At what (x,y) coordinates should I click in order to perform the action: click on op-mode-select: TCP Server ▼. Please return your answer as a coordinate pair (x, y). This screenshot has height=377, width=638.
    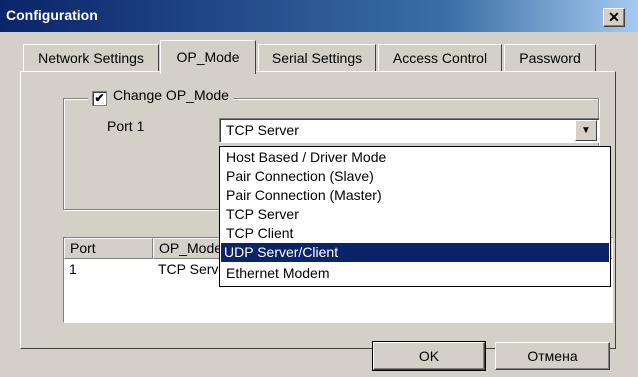
    Looking at the image, I should click on (409, 130).